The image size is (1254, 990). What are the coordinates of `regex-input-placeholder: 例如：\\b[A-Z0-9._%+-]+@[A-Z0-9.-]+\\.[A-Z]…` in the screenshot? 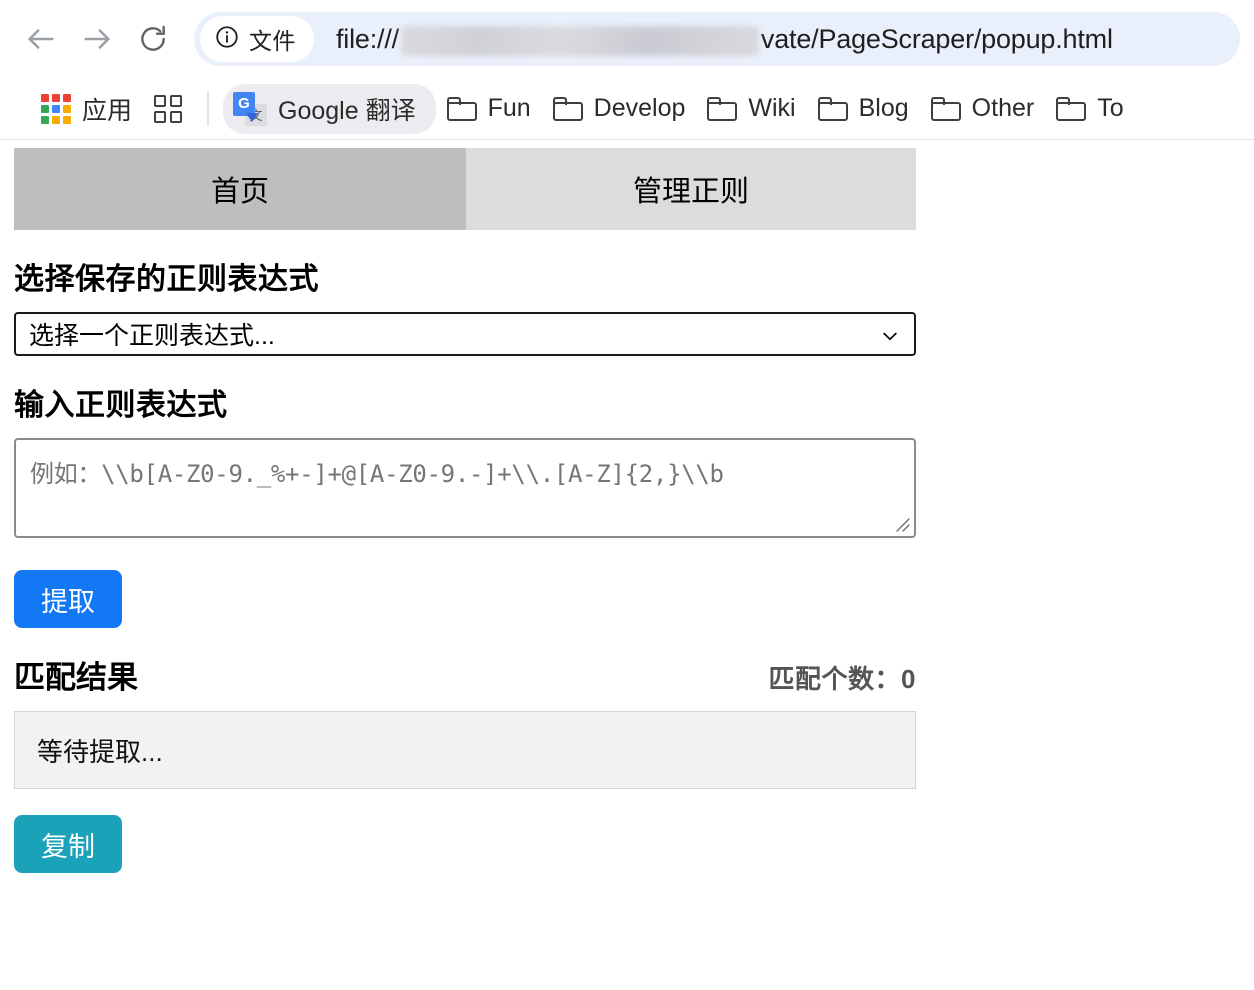 It's located at (377, 474).